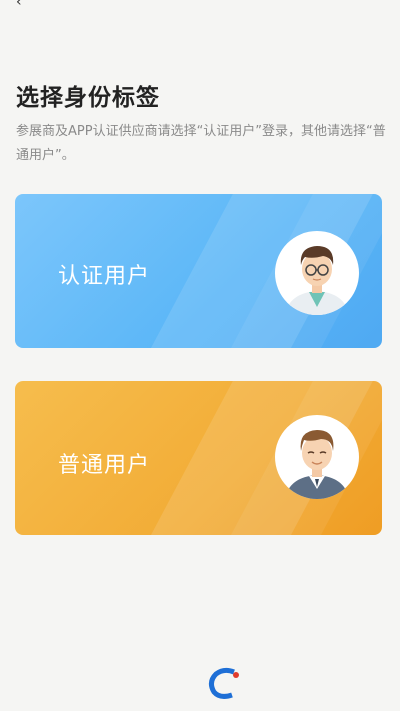 The height and width of the screenshot is (711, 400). What do you see at coordinates (88, 98) in the screenshot?
I see `page-title: 选择身份标签` at bounding box center [88, 98].